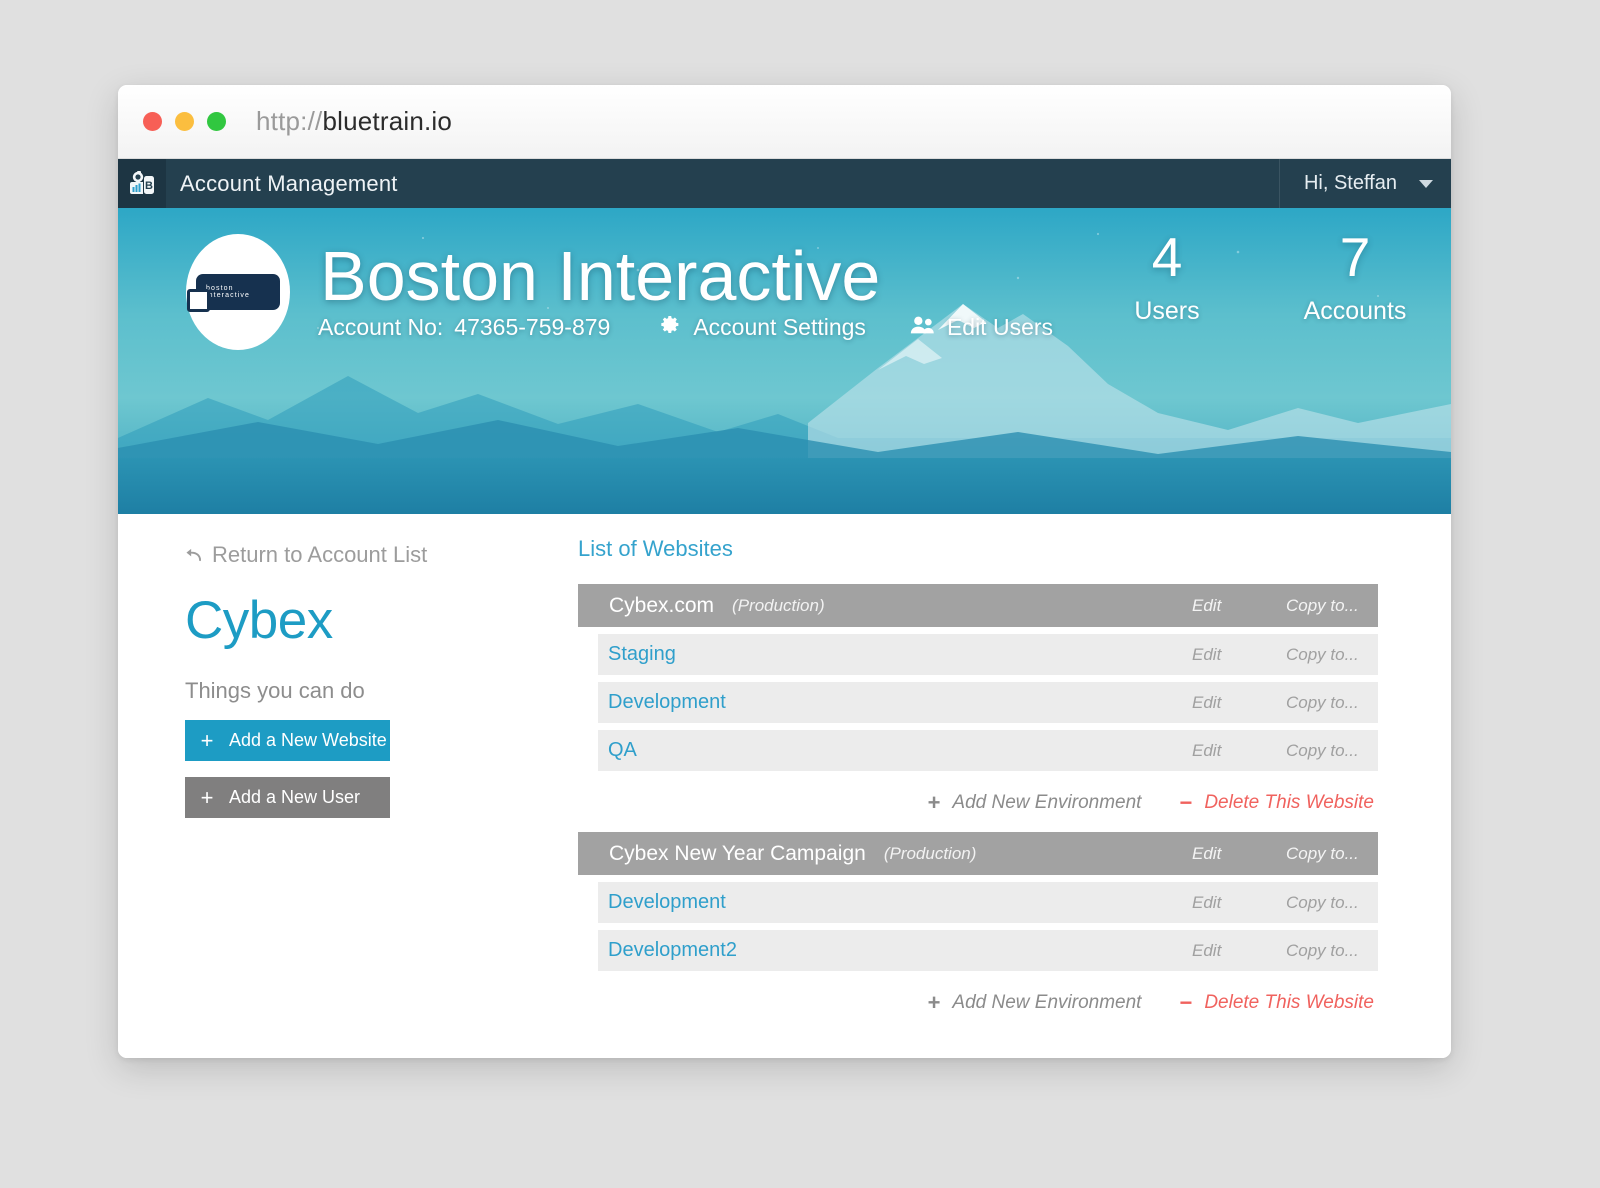 The image size is (1600, 1188). What do you see at coordinates (275, 690) in the screenshot?
I see `things-you-can-do-label: Things you can do` at bounding box center [275, 690].